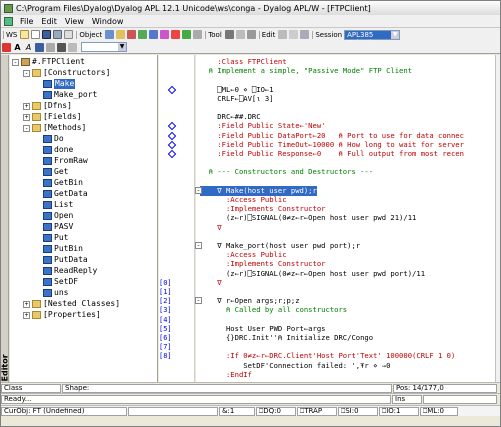  I want to click on code-line: CRLF←⎕AV[⍳ 3], so click(236, 99).